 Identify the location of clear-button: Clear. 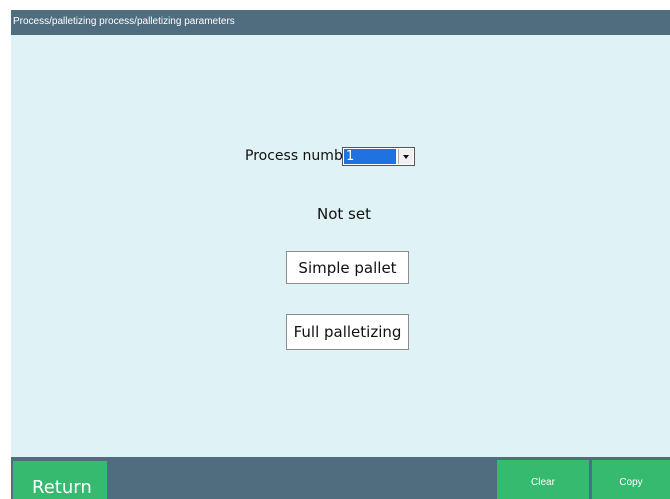
(543, 479).